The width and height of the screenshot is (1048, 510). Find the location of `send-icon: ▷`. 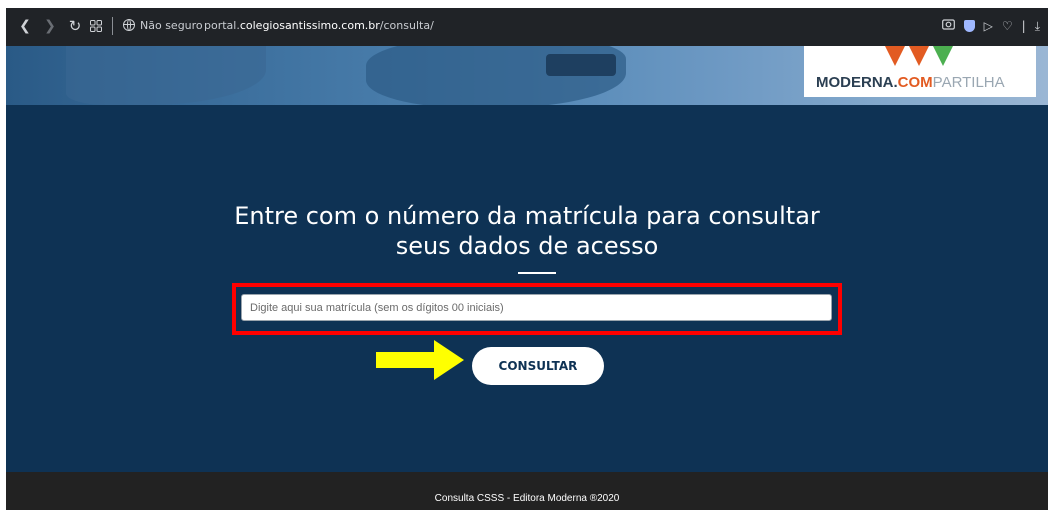

send-icon: ▷ is located at coordinates (988, 26).